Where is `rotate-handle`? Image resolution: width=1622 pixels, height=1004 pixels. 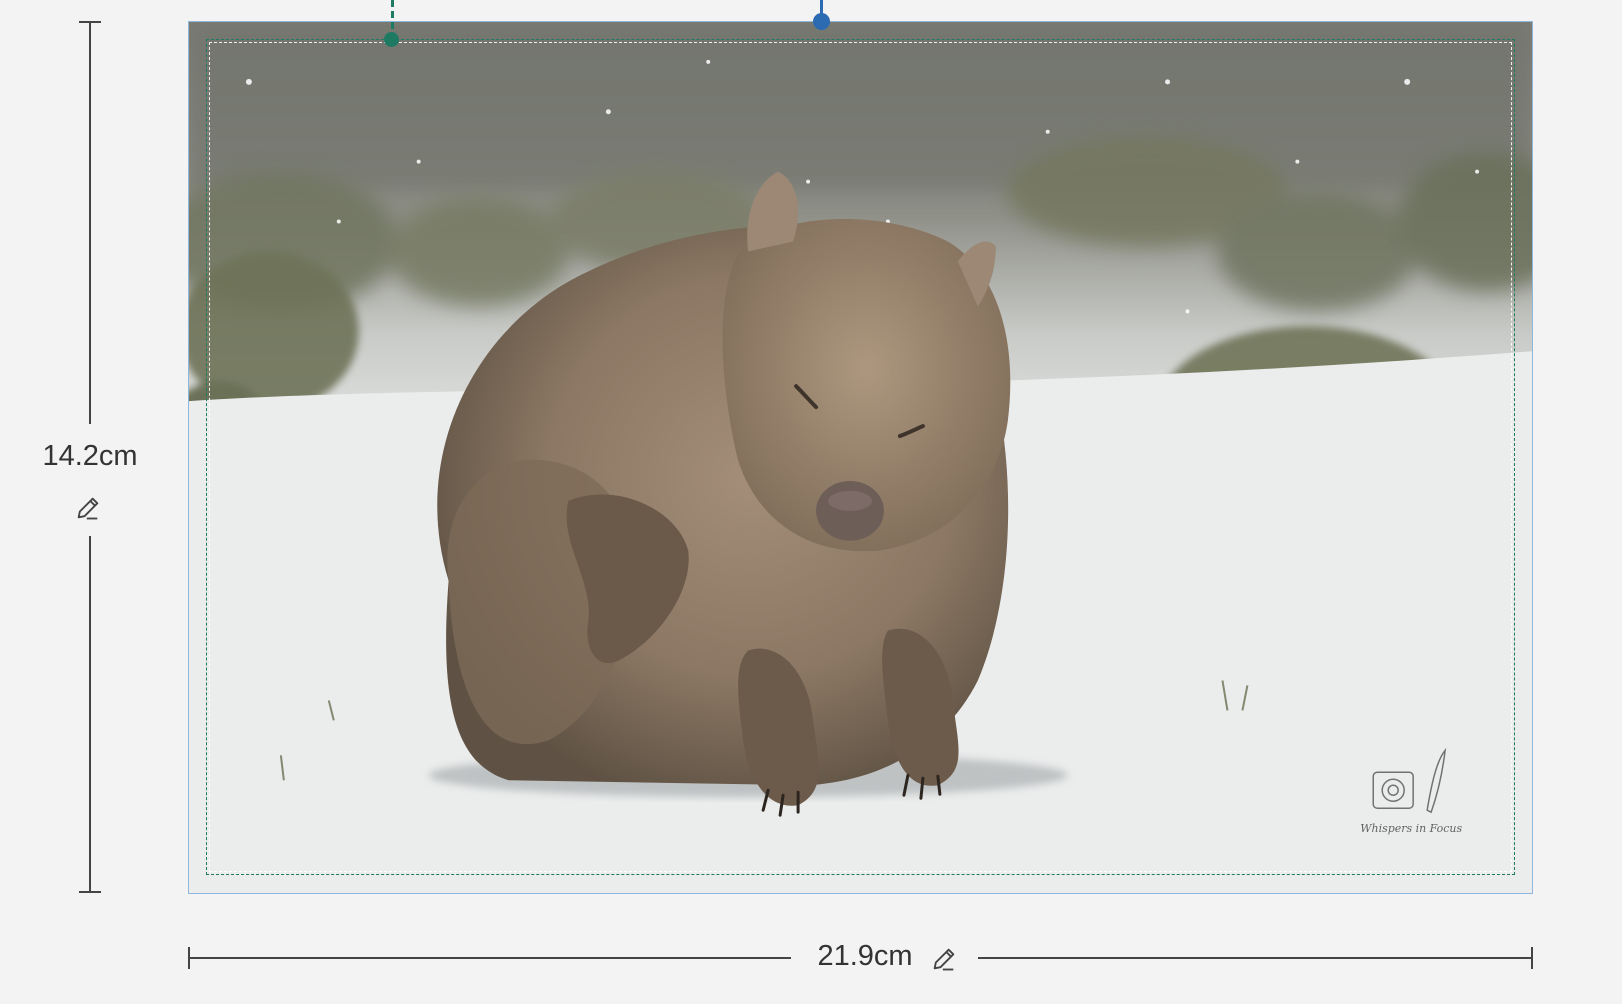 rotate-handle is located at coordinates (821, 21).